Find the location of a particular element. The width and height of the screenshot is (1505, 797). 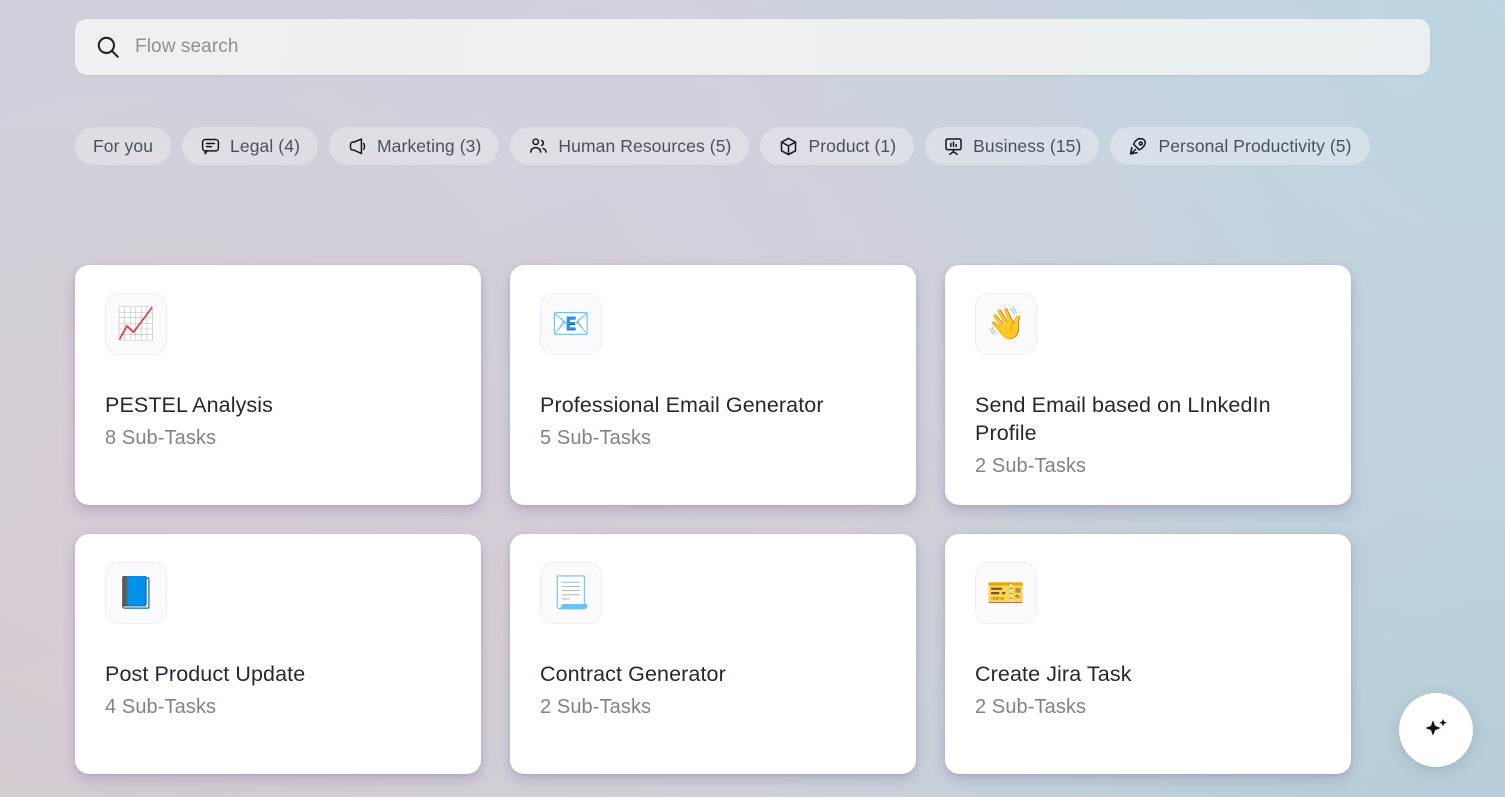

filter-chip: For you is located at coordinates (123, 146).